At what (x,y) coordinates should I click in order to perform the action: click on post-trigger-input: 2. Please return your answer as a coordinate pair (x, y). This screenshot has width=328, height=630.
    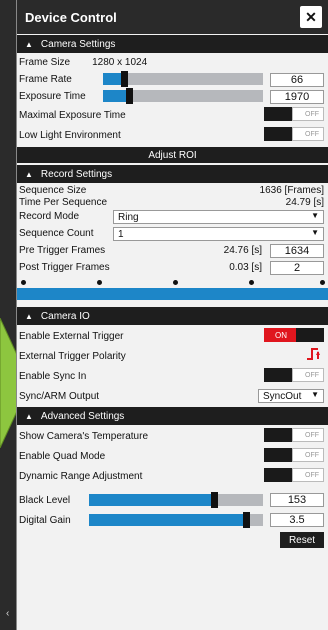
    Looking at the image, I should click on (297, 268).